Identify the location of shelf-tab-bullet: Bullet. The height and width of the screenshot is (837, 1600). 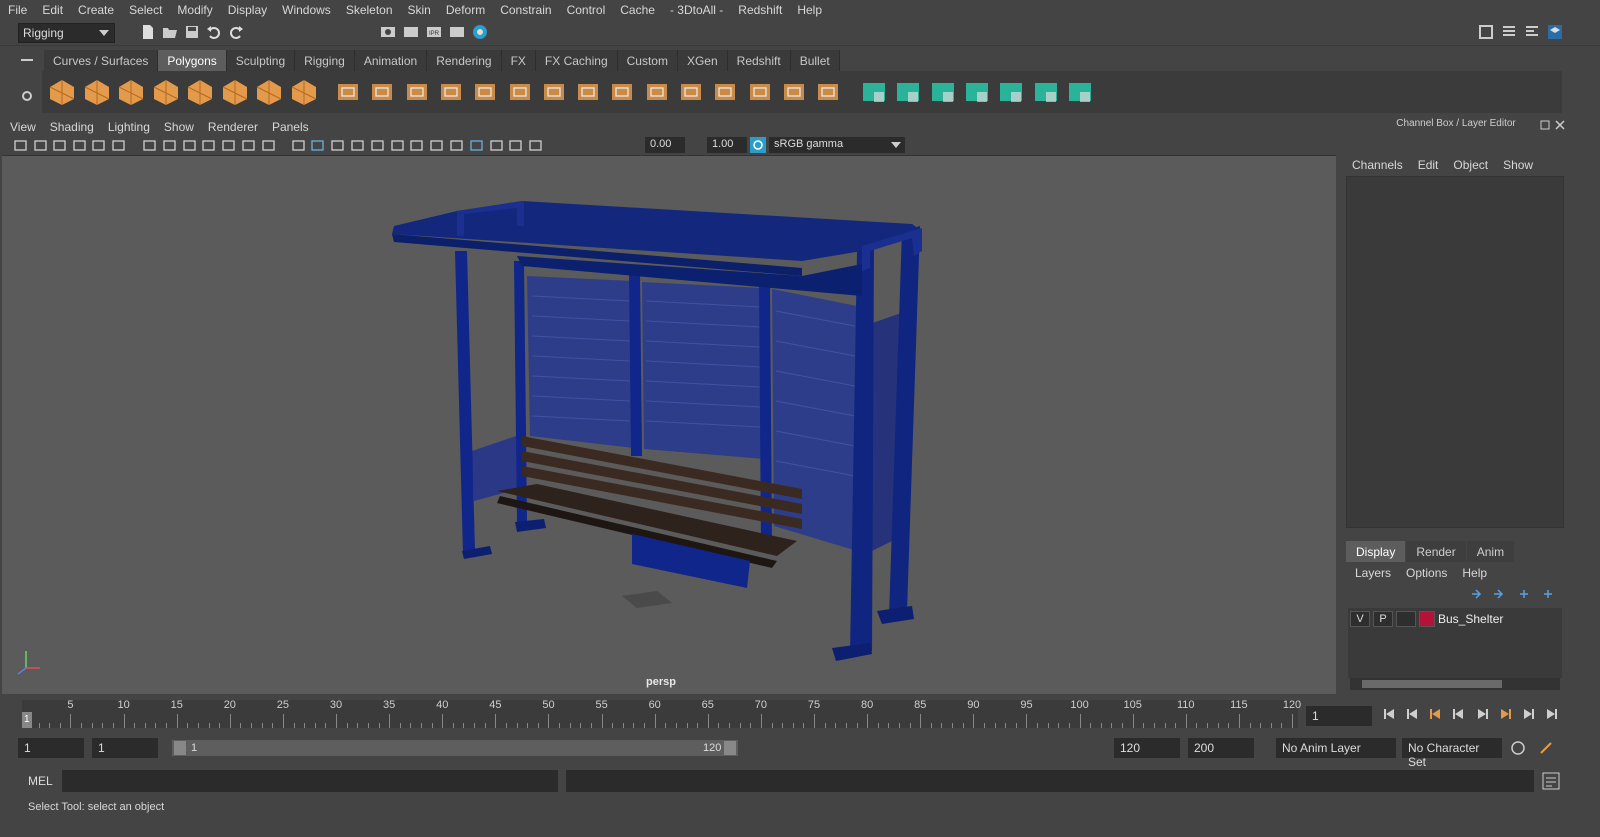
(815, 60).